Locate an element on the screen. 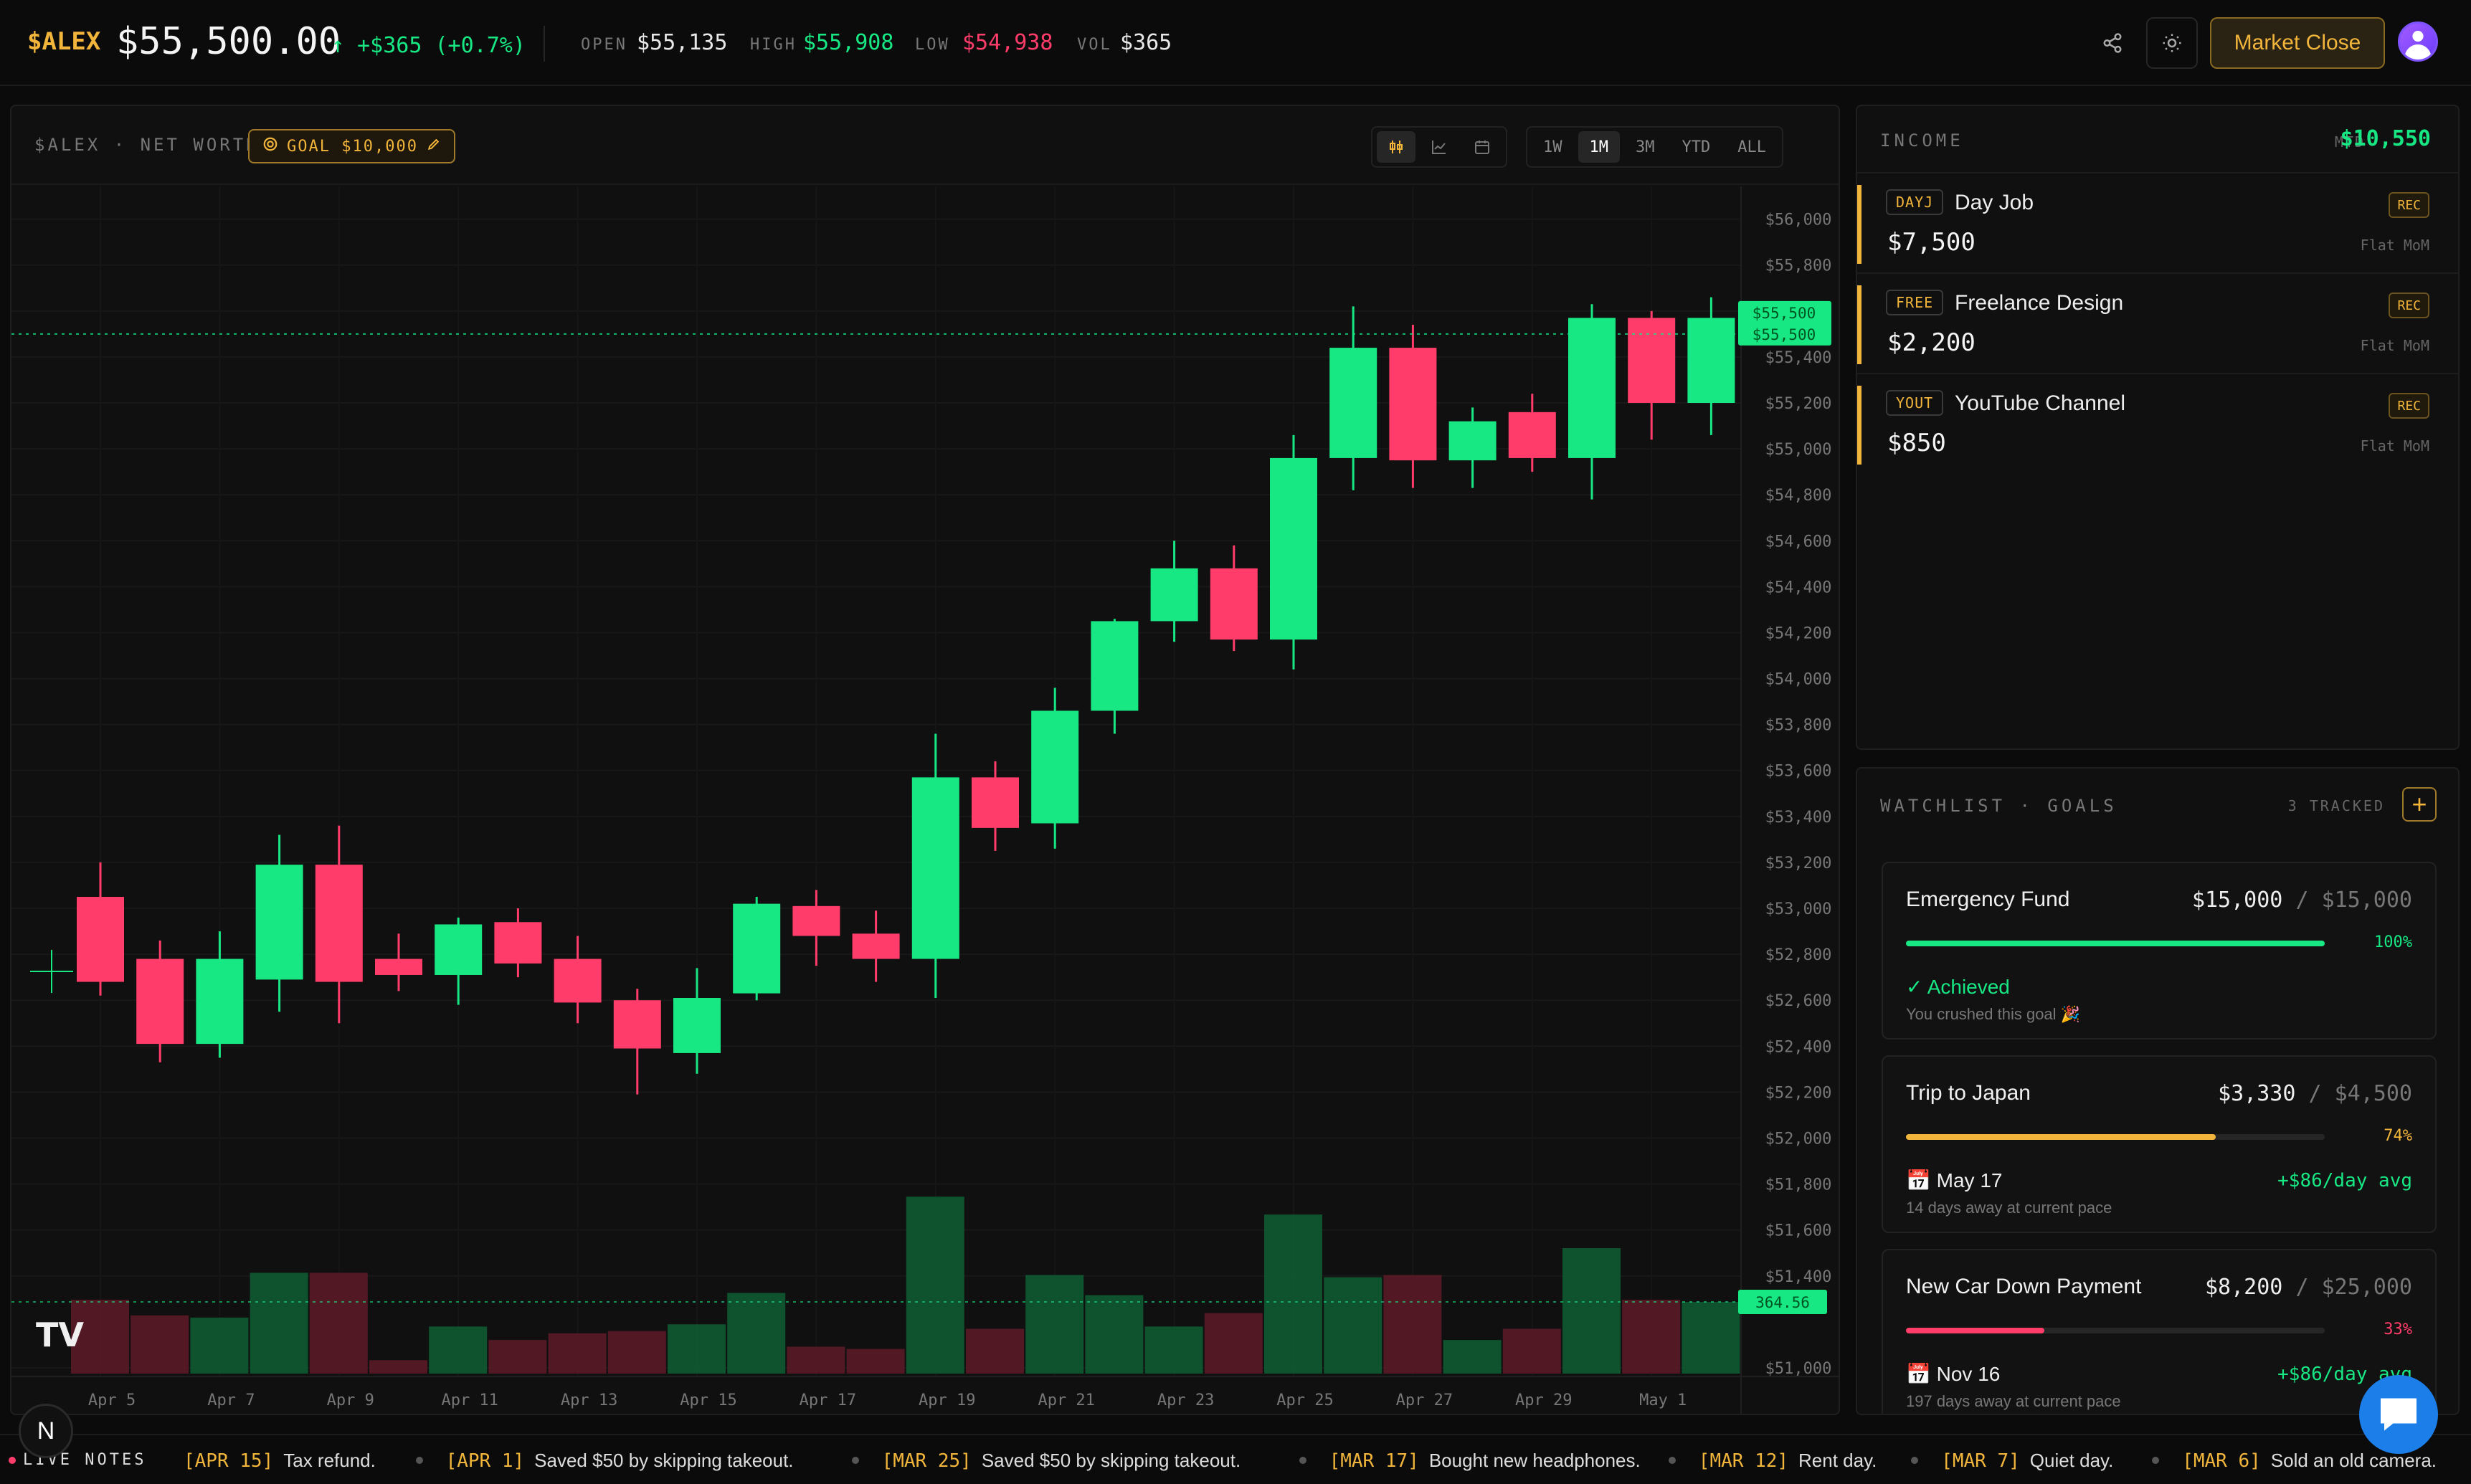 The width and height of the screenshot is (2471, 1484). income-name: Freelance Design is located at coordinates (2039, 303).